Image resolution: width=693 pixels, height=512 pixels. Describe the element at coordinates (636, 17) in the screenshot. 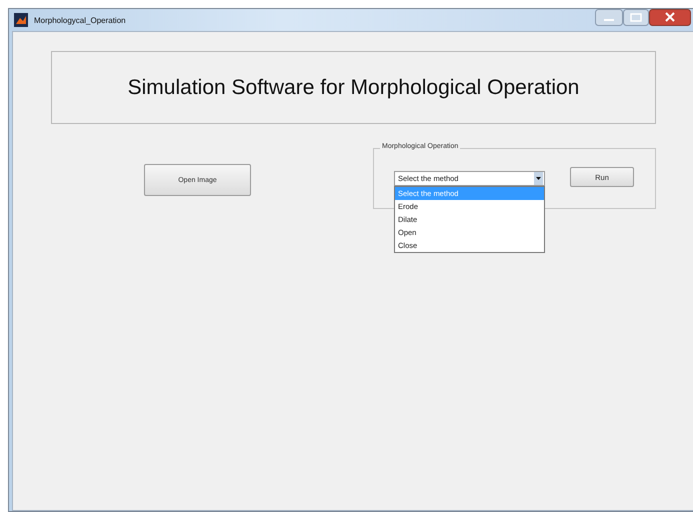

I see `maximize-icon` at that location.